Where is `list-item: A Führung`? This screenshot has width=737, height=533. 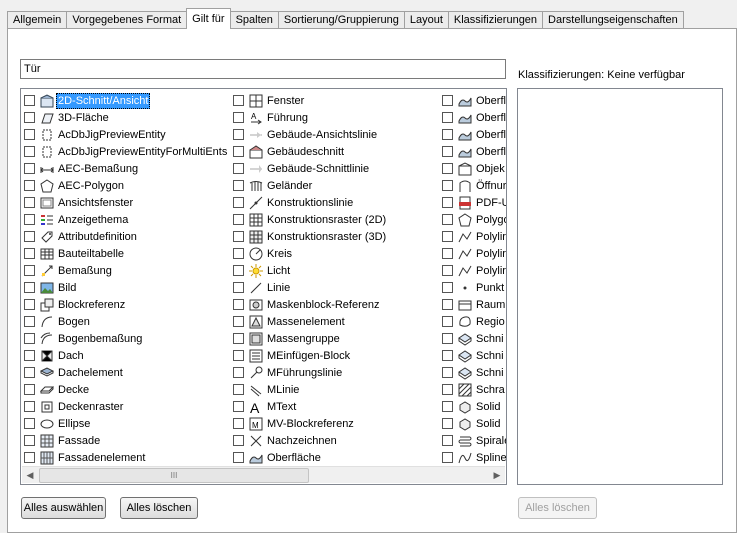 list-item: A Führung is located at coordinates (310, 117).